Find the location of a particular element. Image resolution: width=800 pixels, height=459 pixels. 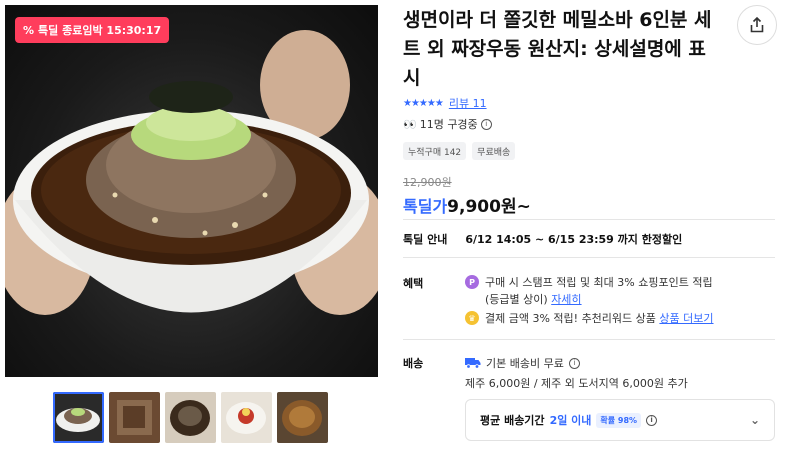

chevron-down-icon: ⌄ is located at coordinates (754, 420).